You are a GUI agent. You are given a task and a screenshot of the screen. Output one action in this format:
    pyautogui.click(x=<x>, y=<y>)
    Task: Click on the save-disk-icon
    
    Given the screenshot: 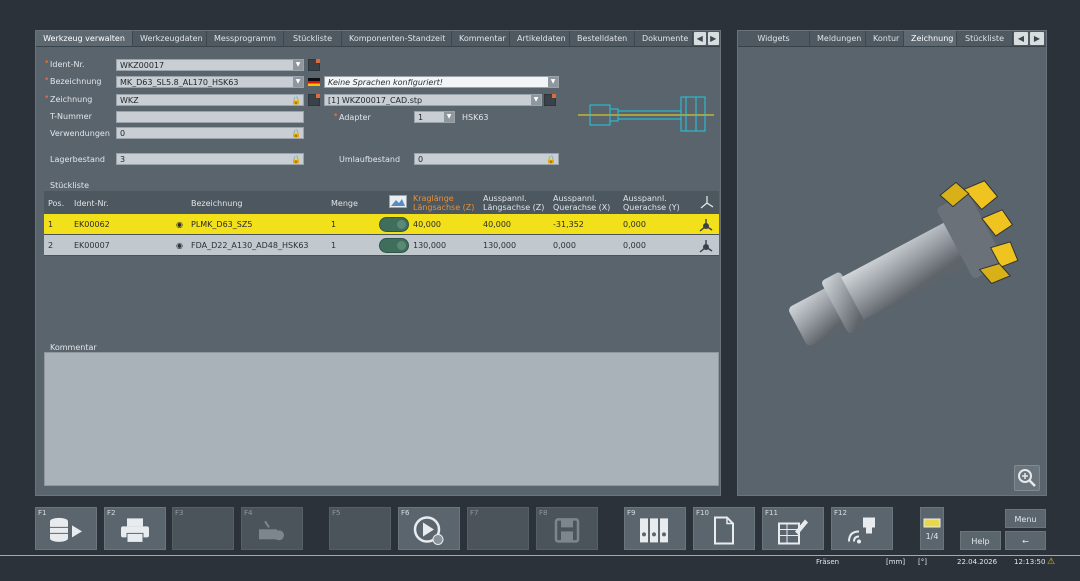 What is the action you would take?
    pyautogui.click(x=567, y=530)
    